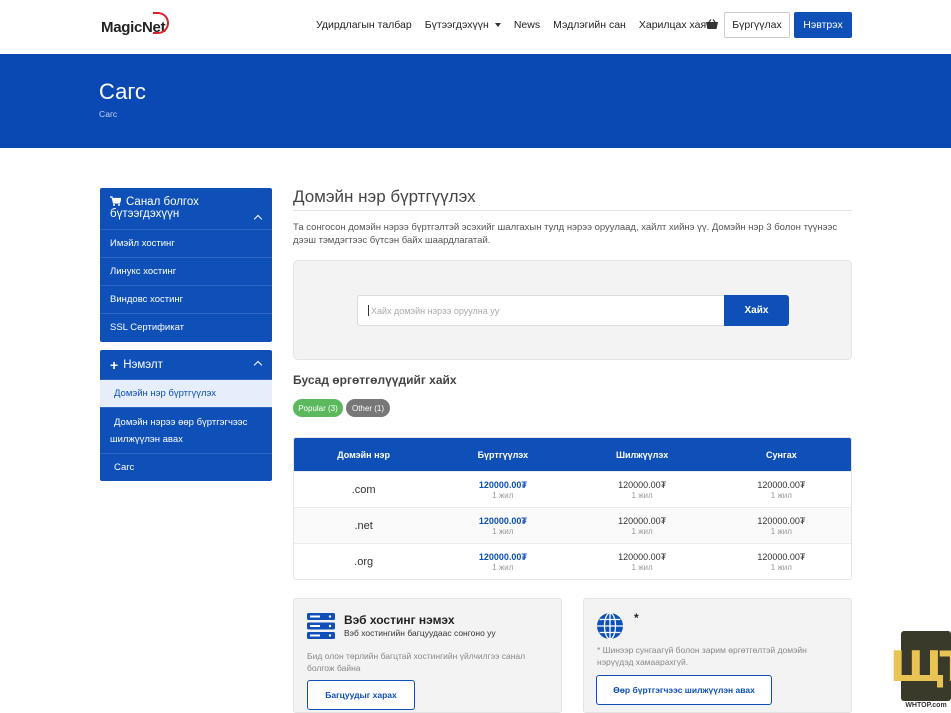 The height and width of the screenshot is (713, 951). What do you see at coordinates (926, 705) in the screenshot?
I see `watermark-text: WHTOP.com` at bounding box center [926, 705].